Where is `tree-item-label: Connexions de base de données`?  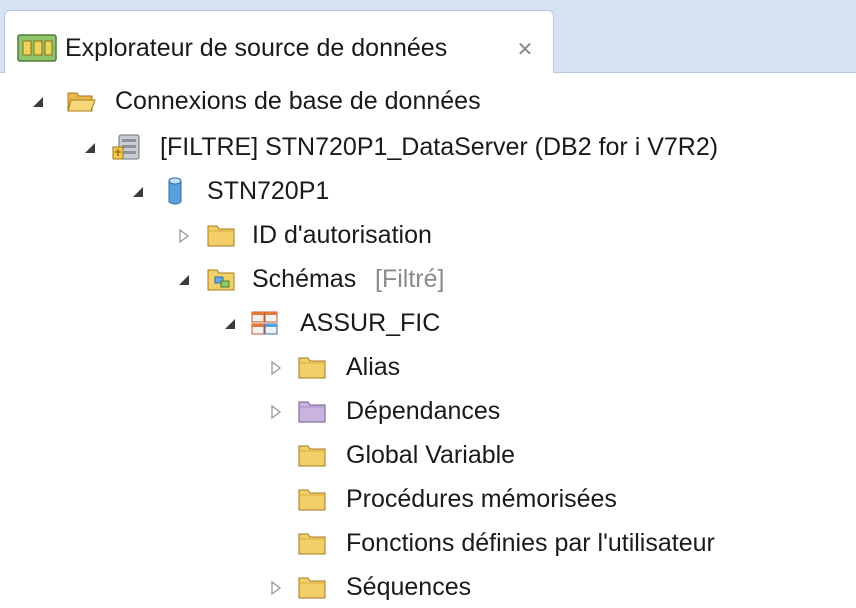
tree-item-label: Connexions de base de données is located at coordinates (298, 101).